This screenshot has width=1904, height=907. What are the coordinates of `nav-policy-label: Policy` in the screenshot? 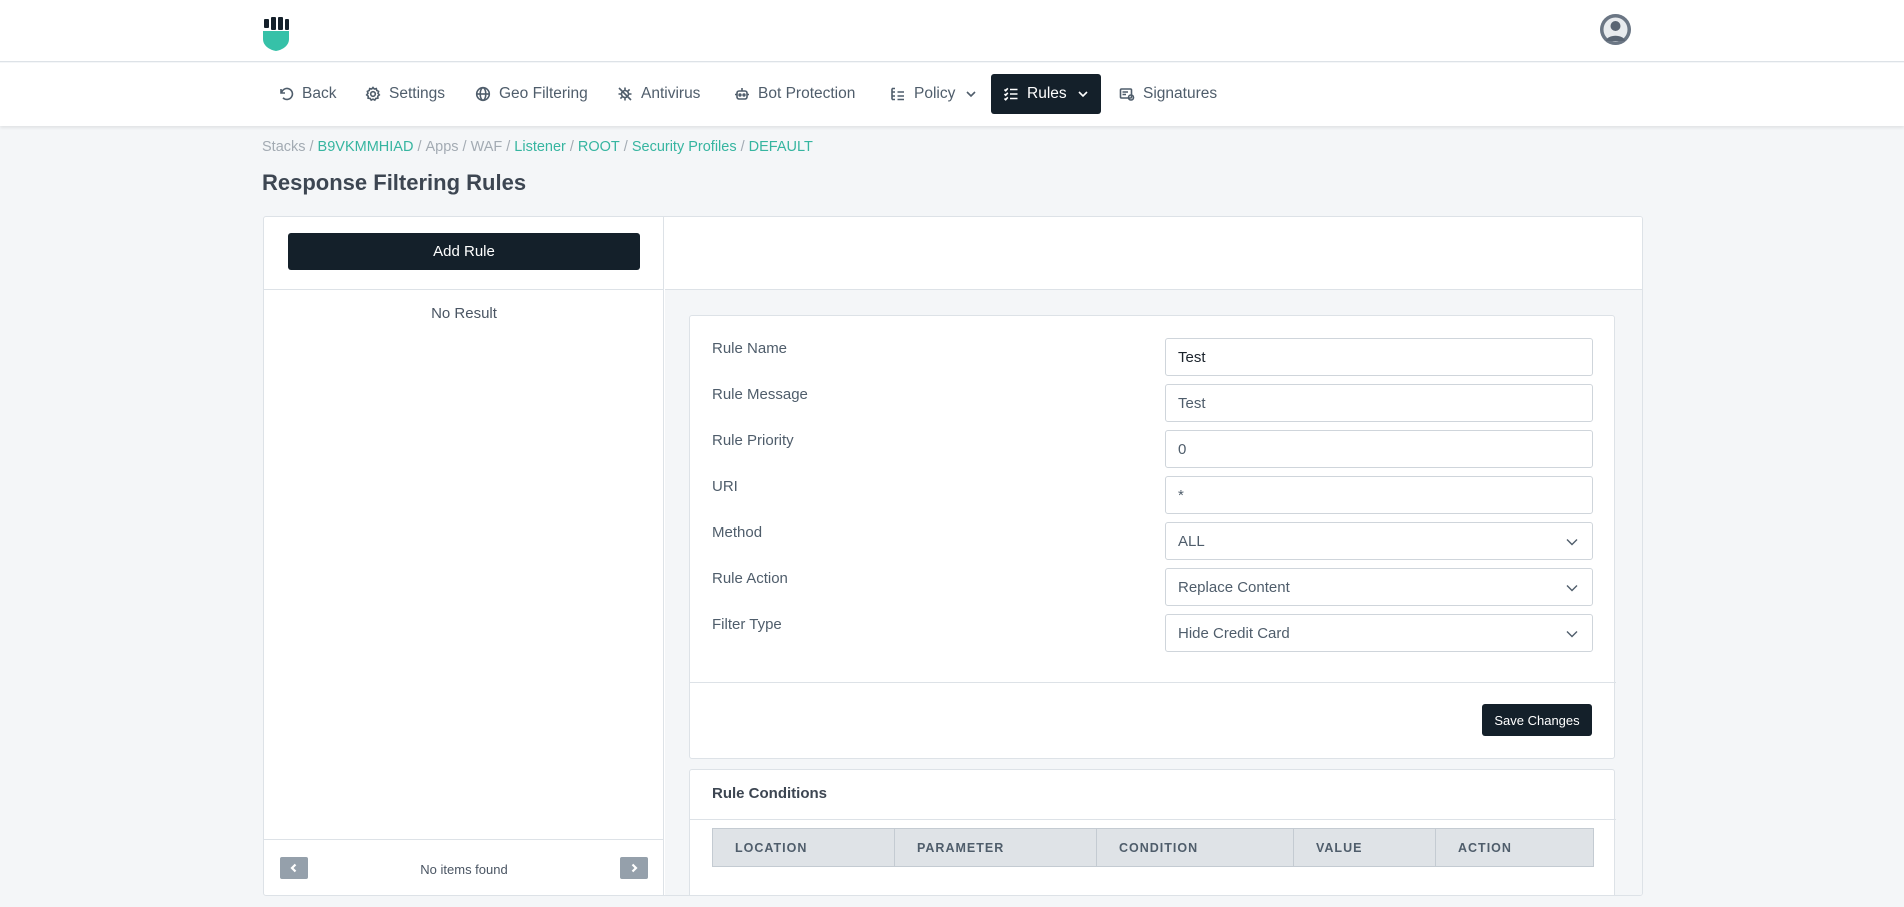 It's located at (935, 93).